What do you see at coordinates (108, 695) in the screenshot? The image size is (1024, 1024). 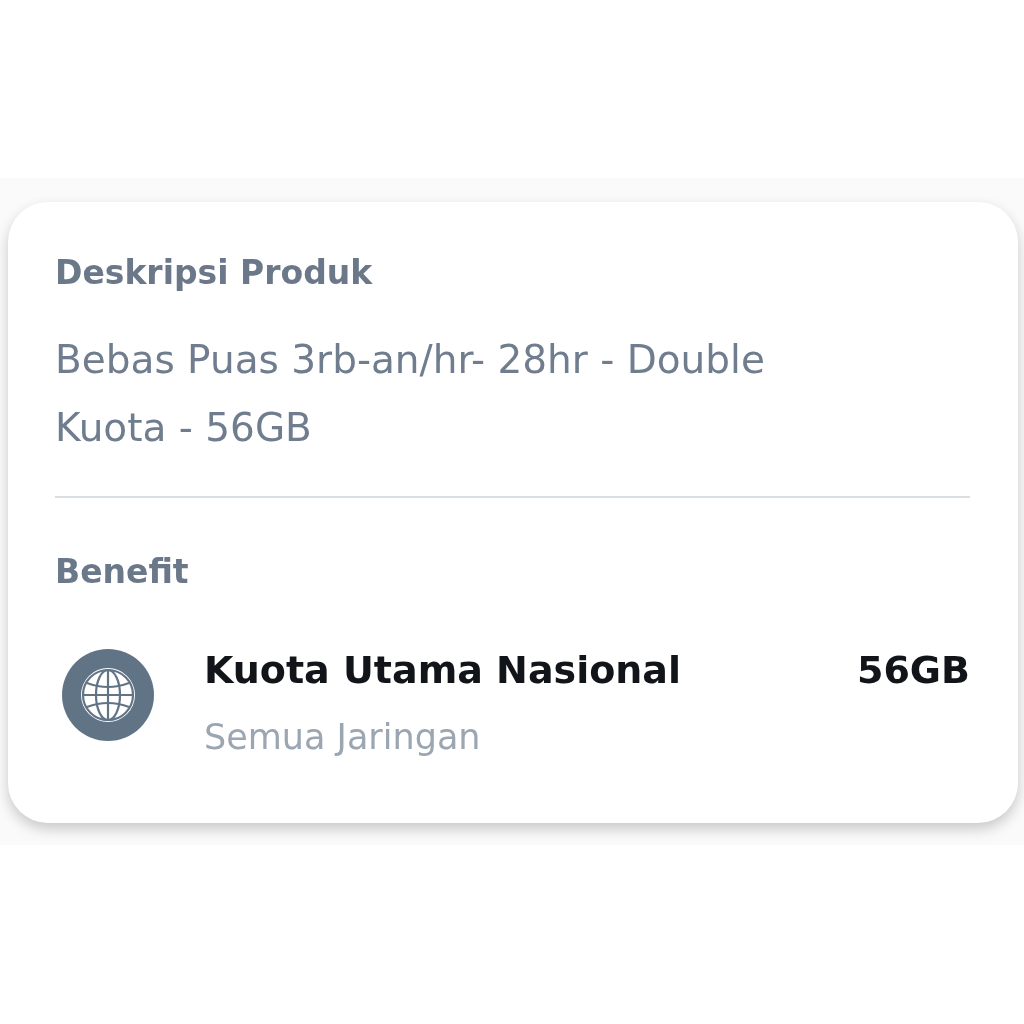 I see `globe-icon` at bounding box center [108, 695].